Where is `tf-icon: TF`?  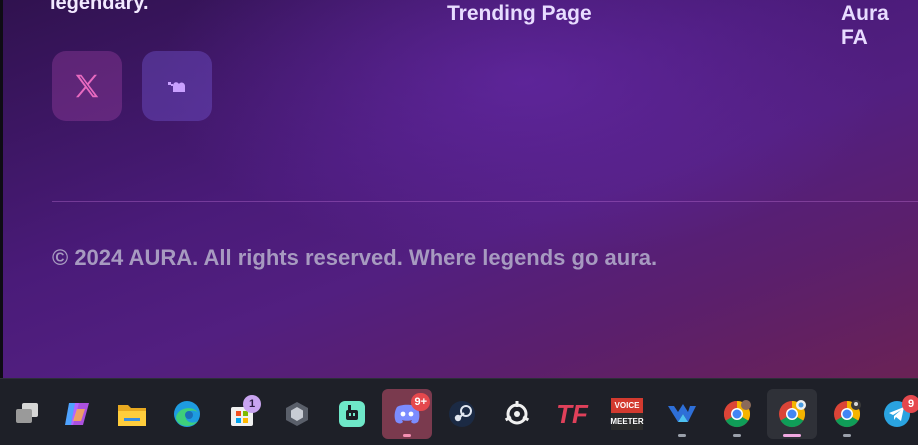 tf-icon: TF is located at coordinates (572, 413).